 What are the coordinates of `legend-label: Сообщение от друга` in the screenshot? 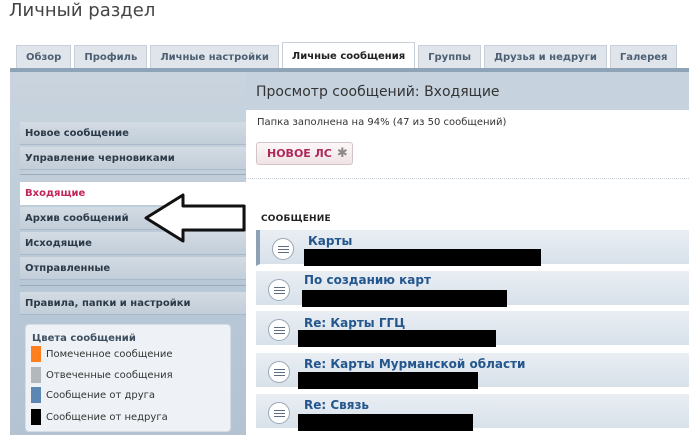 It's located at (101, 395).